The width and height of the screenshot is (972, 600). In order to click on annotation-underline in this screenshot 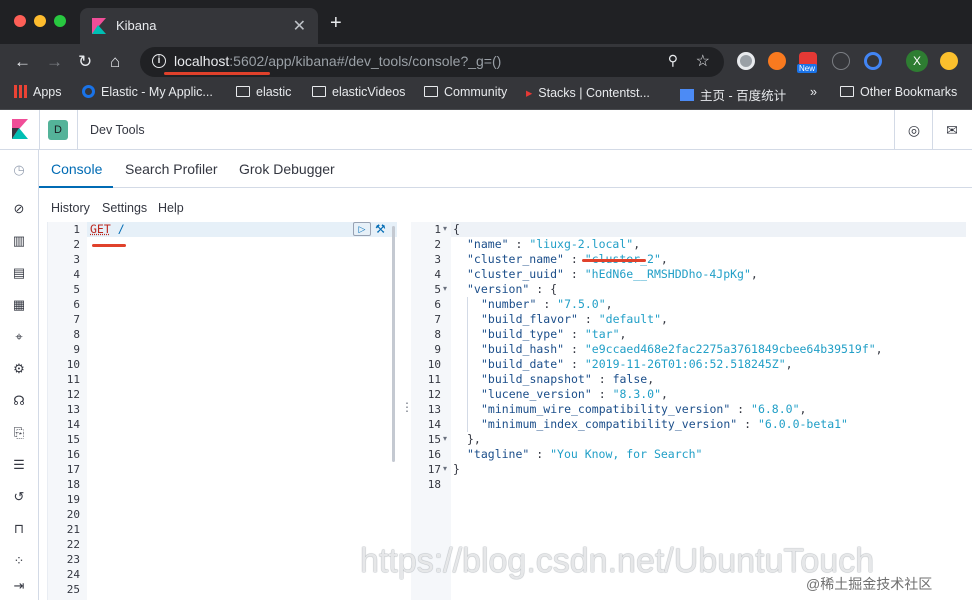, I will do `click(217, 73)`.